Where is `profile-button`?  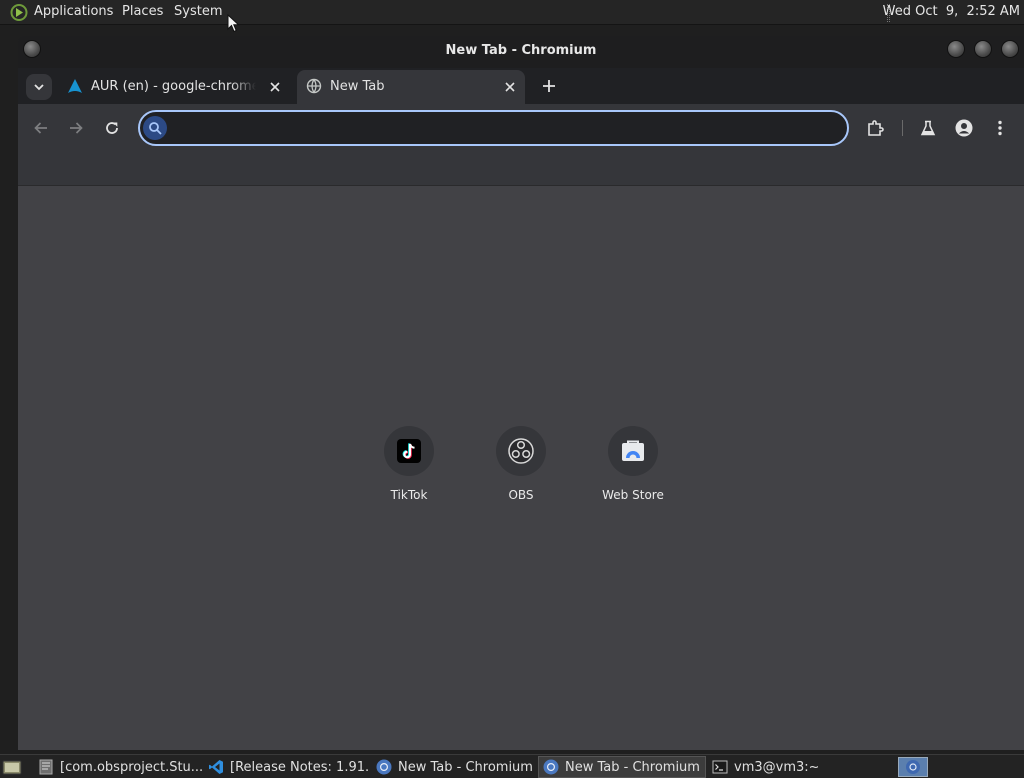 profile-button is located at coordinates (964, 128).